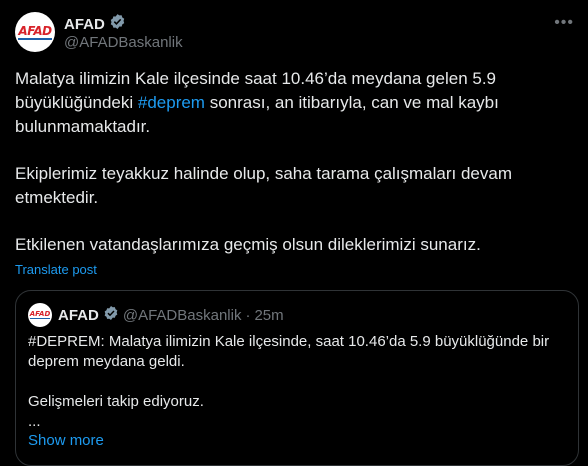 The width and height of the screenshot is (588, 466). What do you see at coordinates (66, 440) in the screenshot?
I see `show-more-link: Show more` at bounding box center [66, 440].